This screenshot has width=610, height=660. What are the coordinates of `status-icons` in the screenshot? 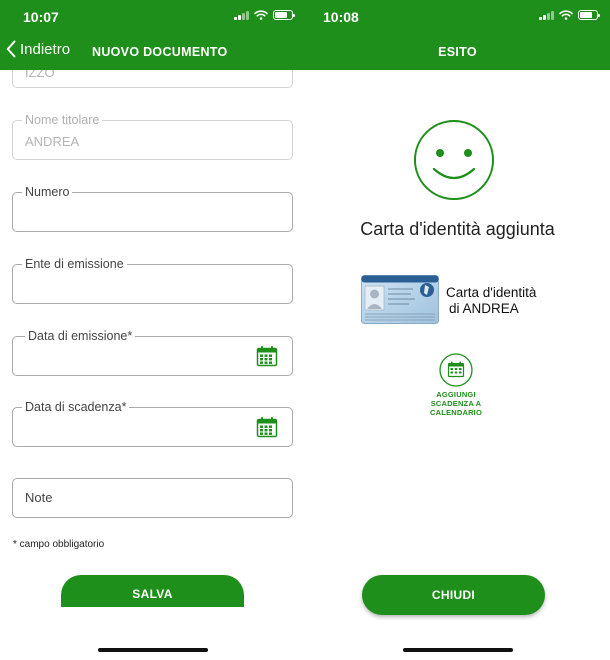 It's located at (569, 15).